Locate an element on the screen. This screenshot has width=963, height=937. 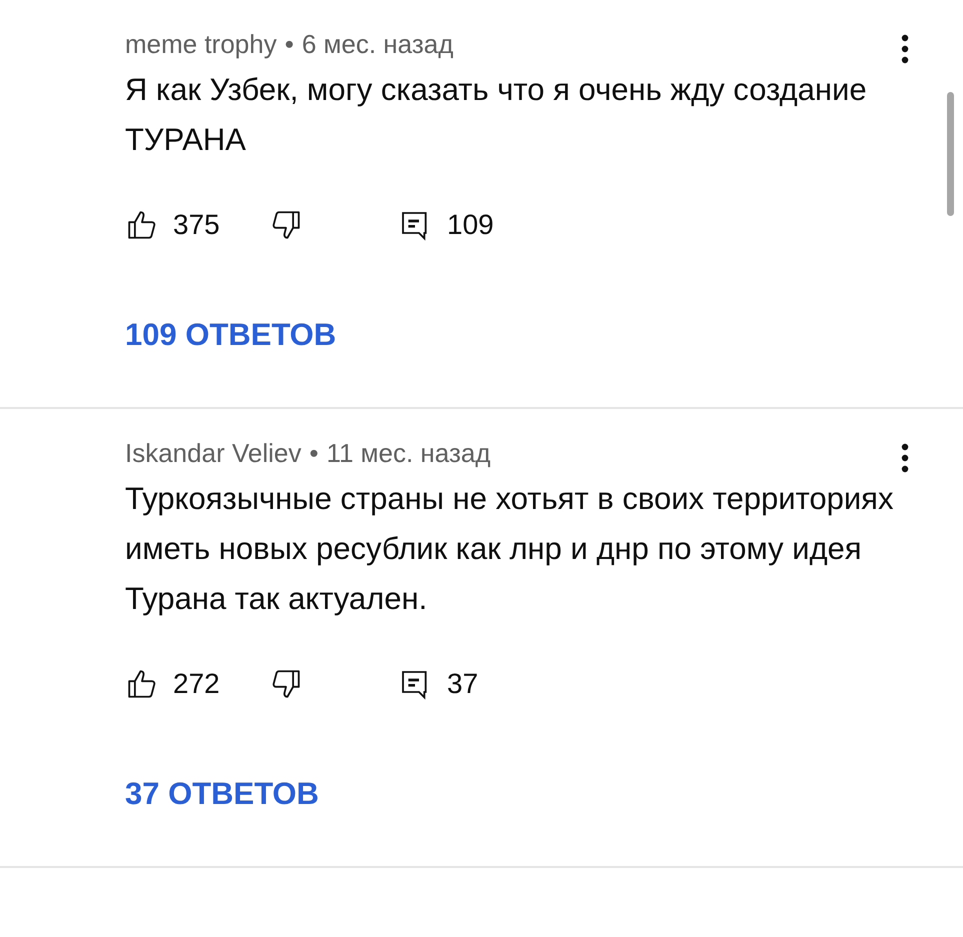
comment-text: Туркоязычные страны не хотьят в своих территориях иметь новых ресублик как лнр и днр по этому идея Турана так актуален. is located at coordinates (509, 549).